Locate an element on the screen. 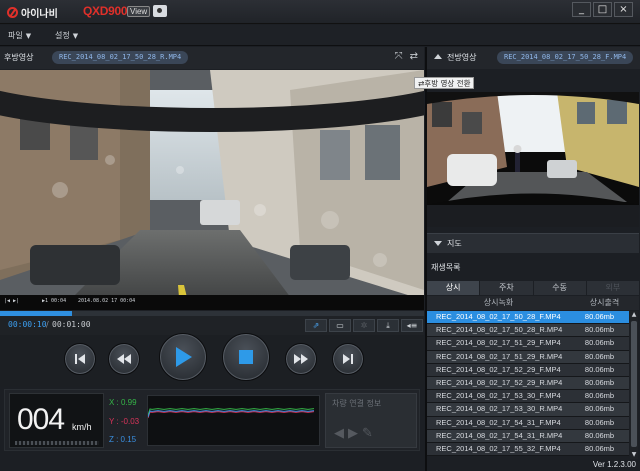 This screenshot has height=471, width=640. playlist-row: REC_2014_08_02_17_50_28_R.MP4 80.06mb is located at coordinates (528, 331).